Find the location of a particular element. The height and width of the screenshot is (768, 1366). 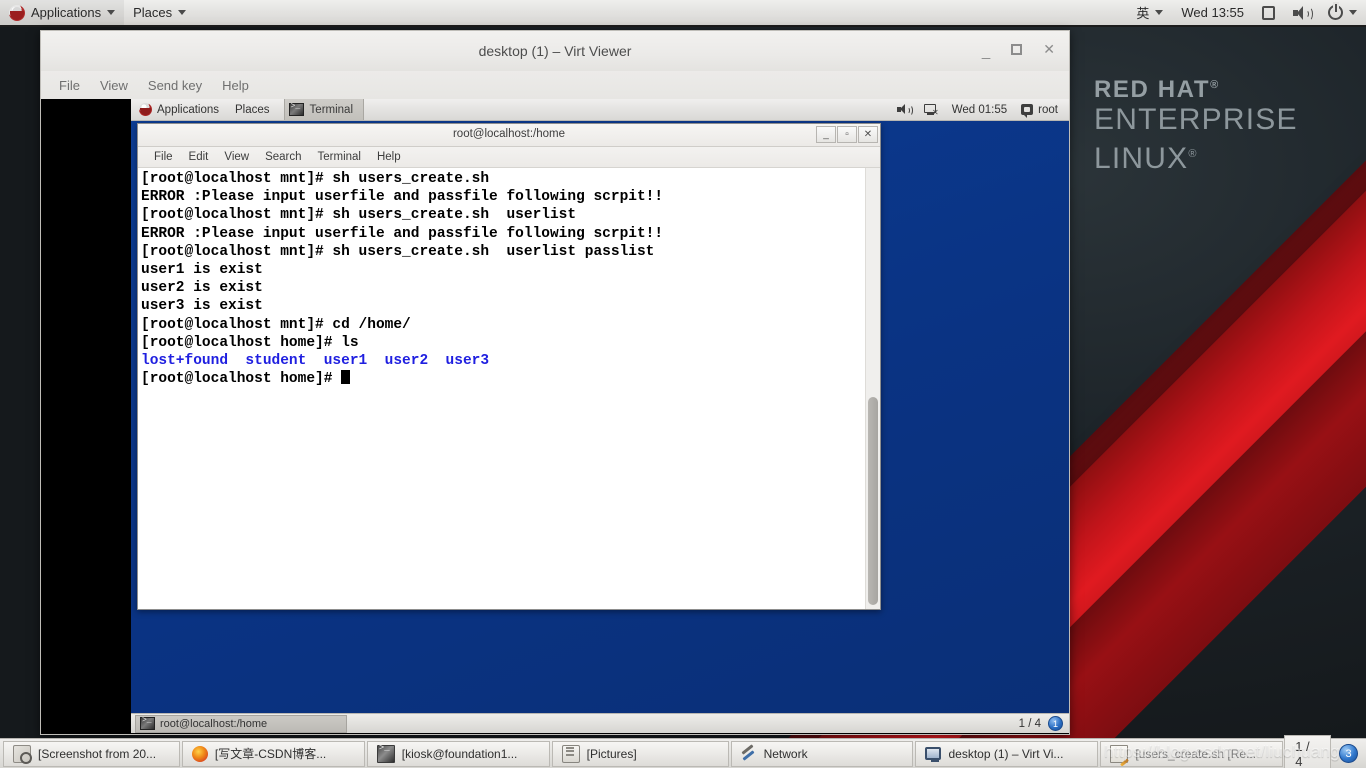

terminal-window-controls: _ ▫ ✕ is located at coordinates (847, 134).